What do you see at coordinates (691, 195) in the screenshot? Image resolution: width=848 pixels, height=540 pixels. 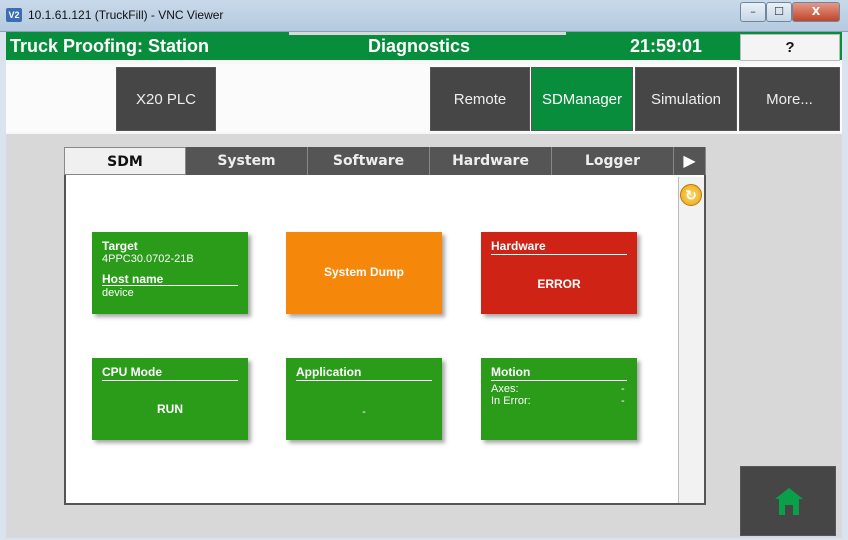 I see `refresh-icon: ↻` at bounding box center [691, 195].